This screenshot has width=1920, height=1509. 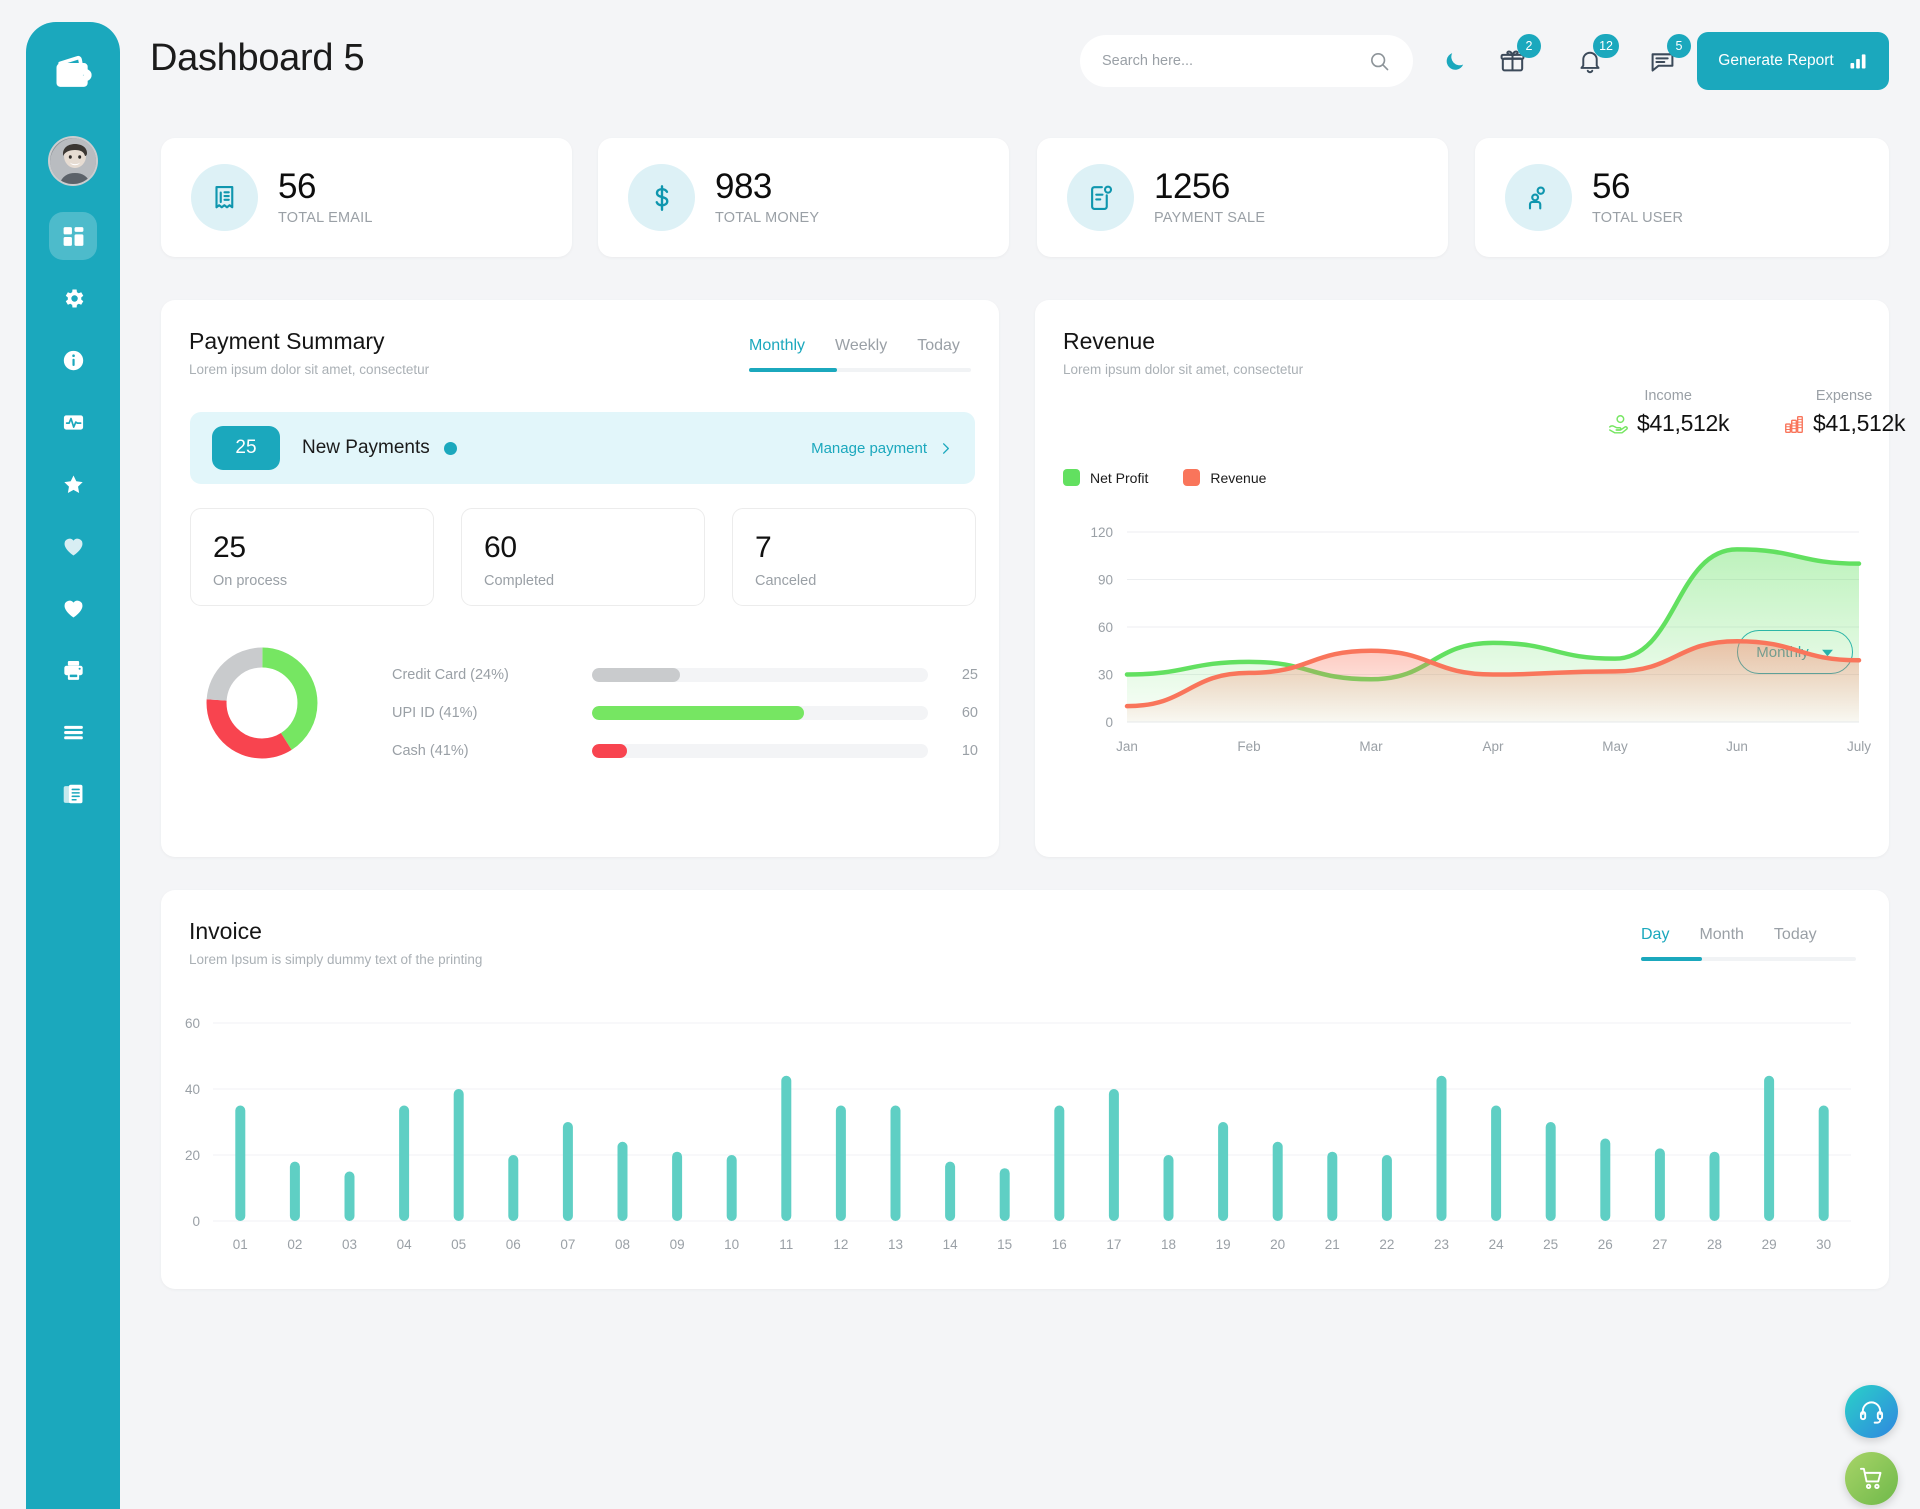 What do you see at coordinates (73, 546) in the screenshot?
I see `sidebar-item-likes` at bounding box center [73, 546].